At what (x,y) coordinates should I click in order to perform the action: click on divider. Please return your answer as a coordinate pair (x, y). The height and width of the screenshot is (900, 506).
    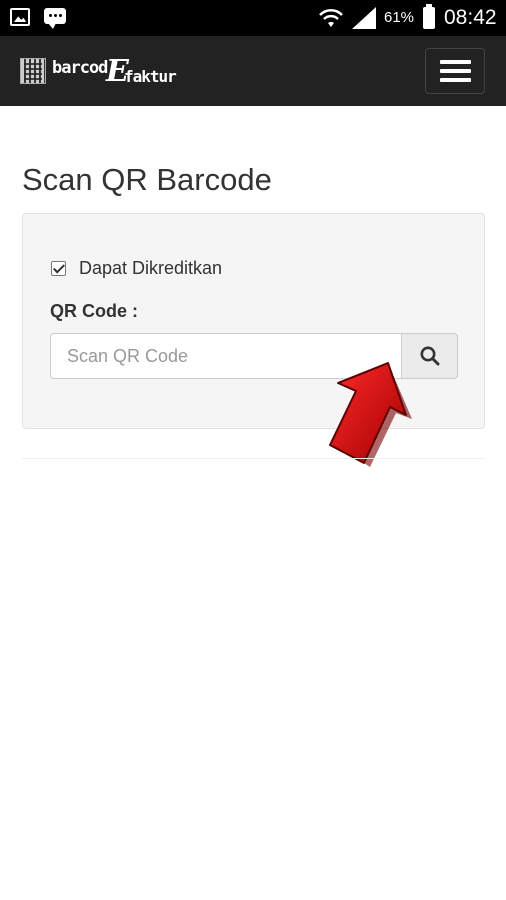
    Looking at the image, I should click on (253, 458).